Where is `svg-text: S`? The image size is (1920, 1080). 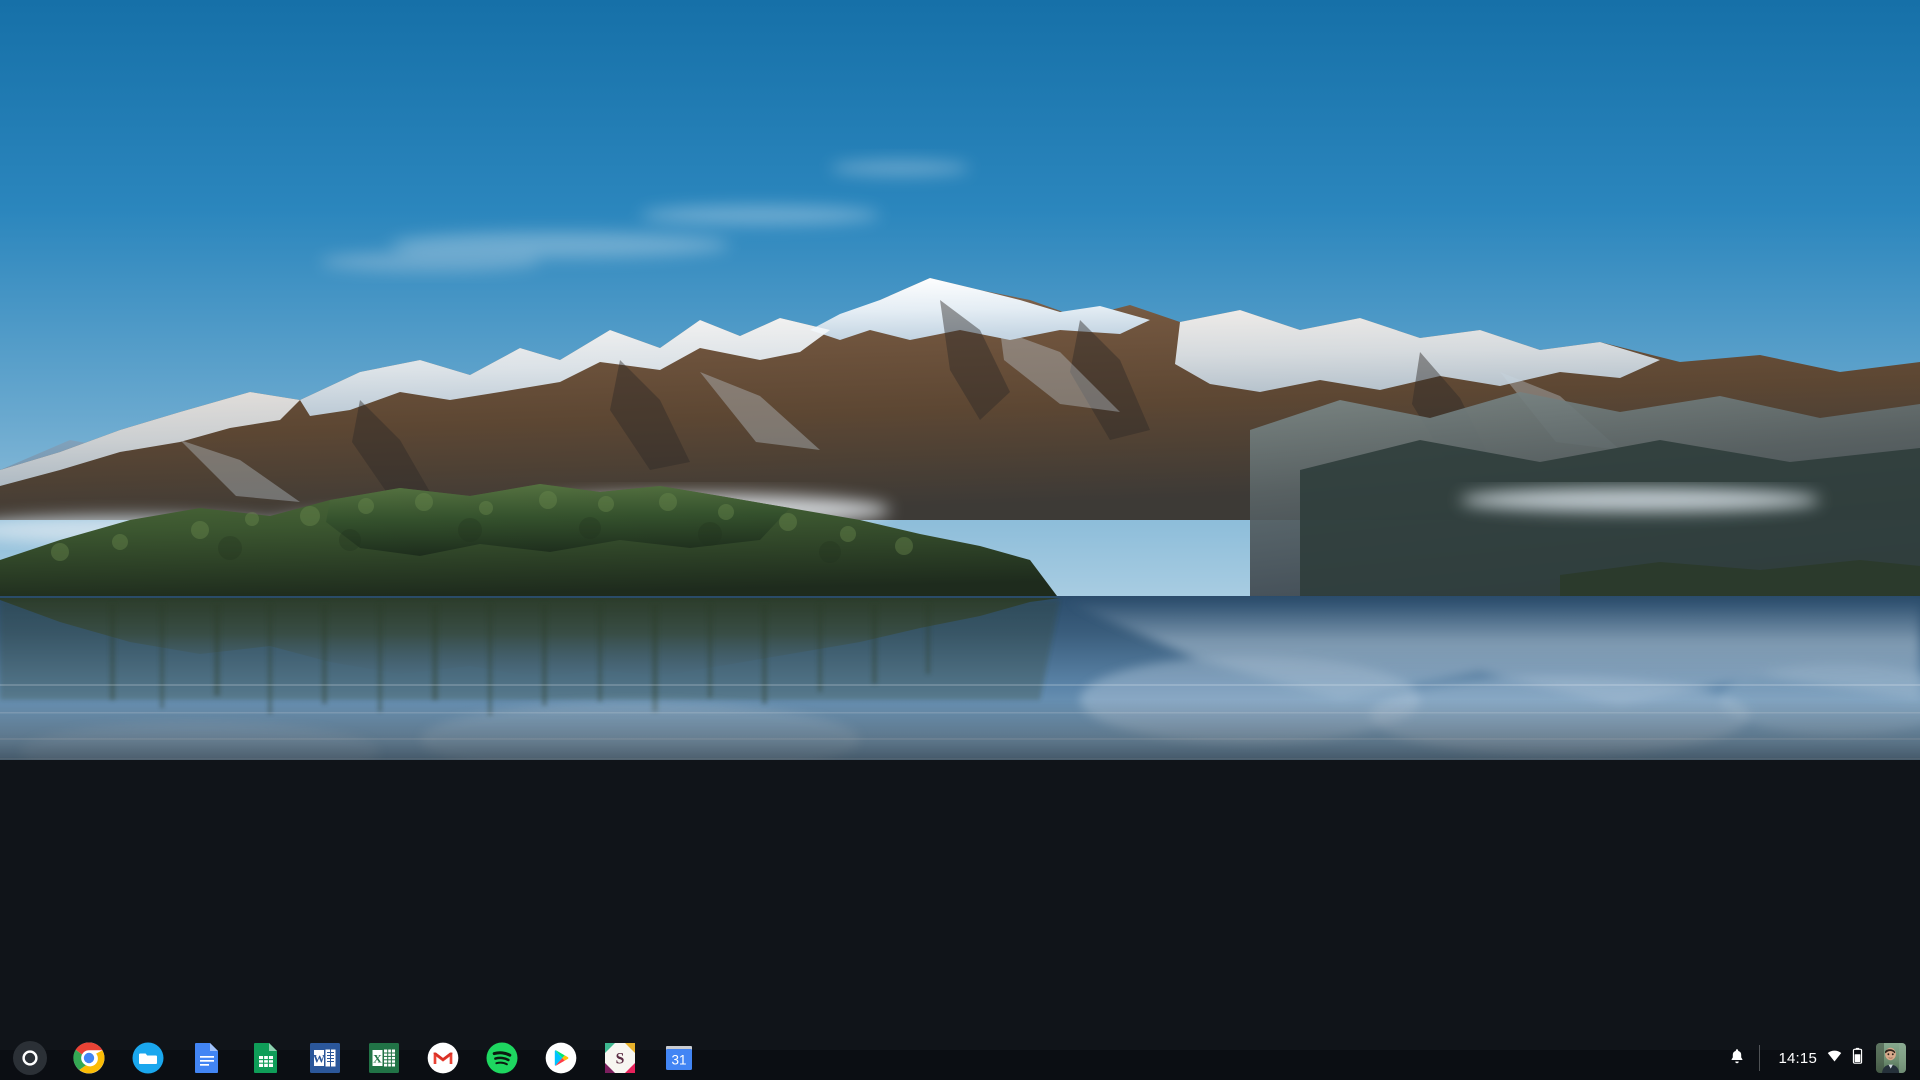
svg-text: S is located at coordinates (619, 1059).